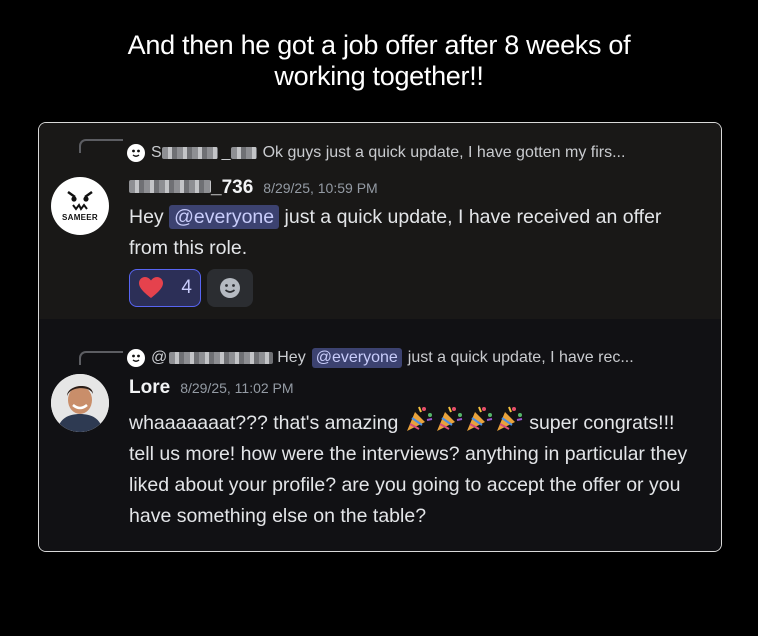 This screenshot has width=758, height=636. I want to click on reaction-count: 4, so click(186, 287).